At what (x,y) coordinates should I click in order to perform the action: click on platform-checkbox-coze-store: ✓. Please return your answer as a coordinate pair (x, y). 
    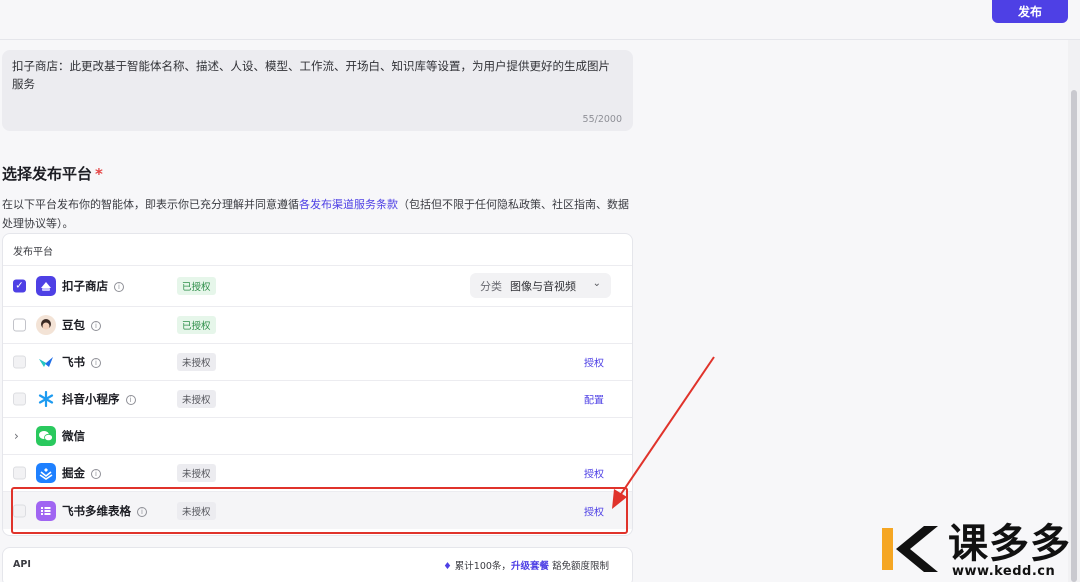
    Looking at the image, I should click on (19, 286).